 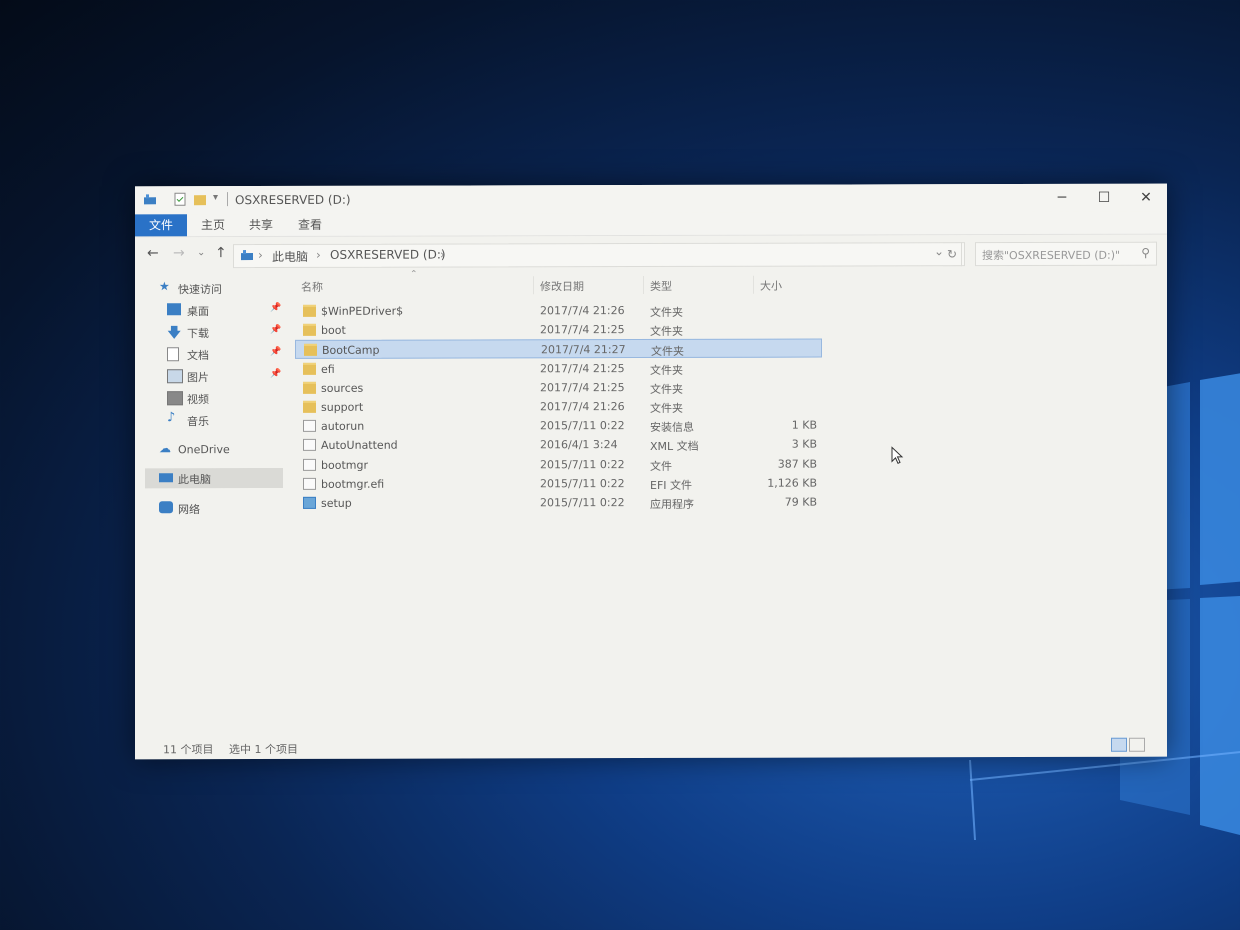 I want to click on ribbon-tabs: 文件 主页 共享 查看 ⌄ ?, so click(x=651, y=235).